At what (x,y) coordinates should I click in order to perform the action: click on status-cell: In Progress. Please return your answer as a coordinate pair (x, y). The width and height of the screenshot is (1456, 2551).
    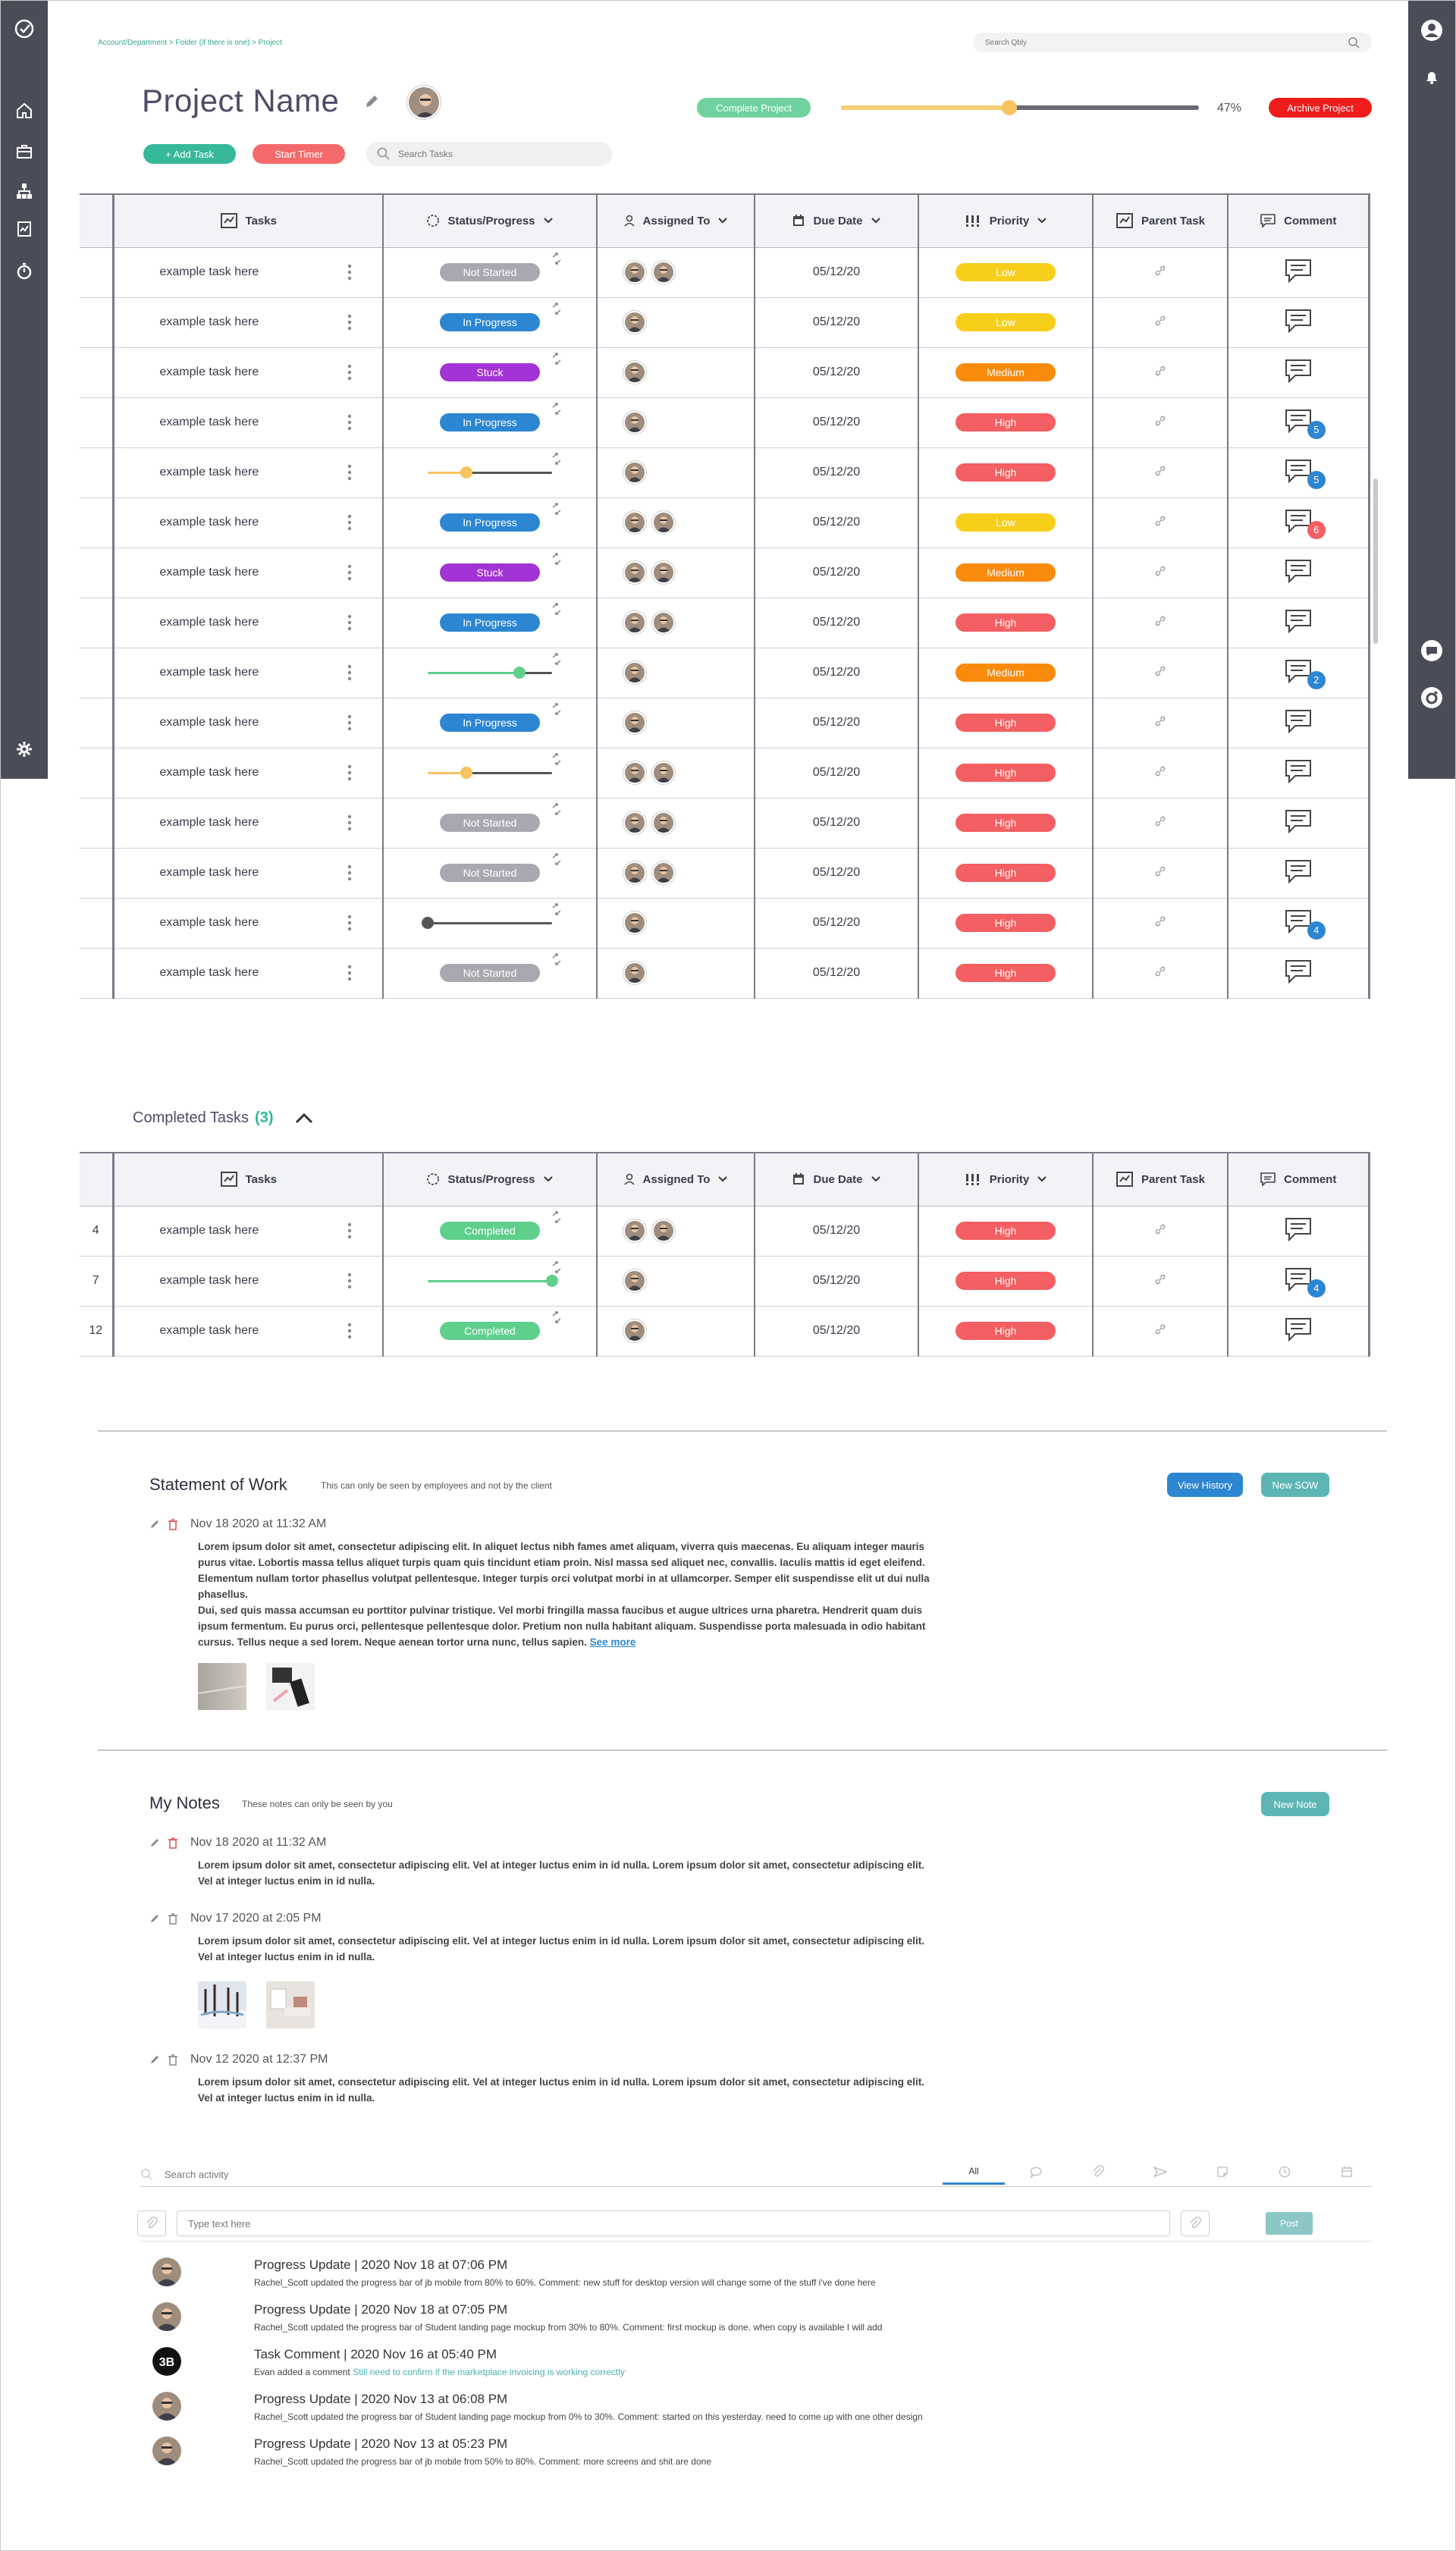
    Looking at the image, I should click on (489, 723).